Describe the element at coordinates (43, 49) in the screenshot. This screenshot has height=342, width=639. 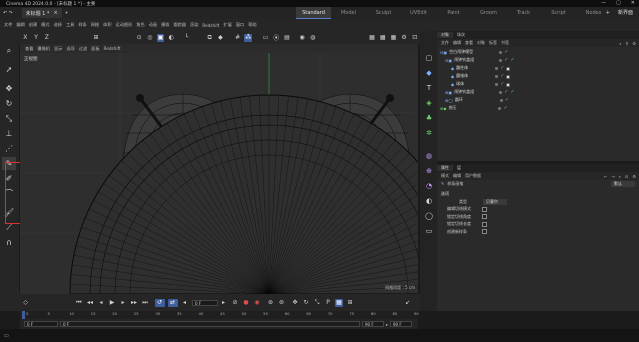
I see `viewport-menu-cameras: 摄像机` at that location.